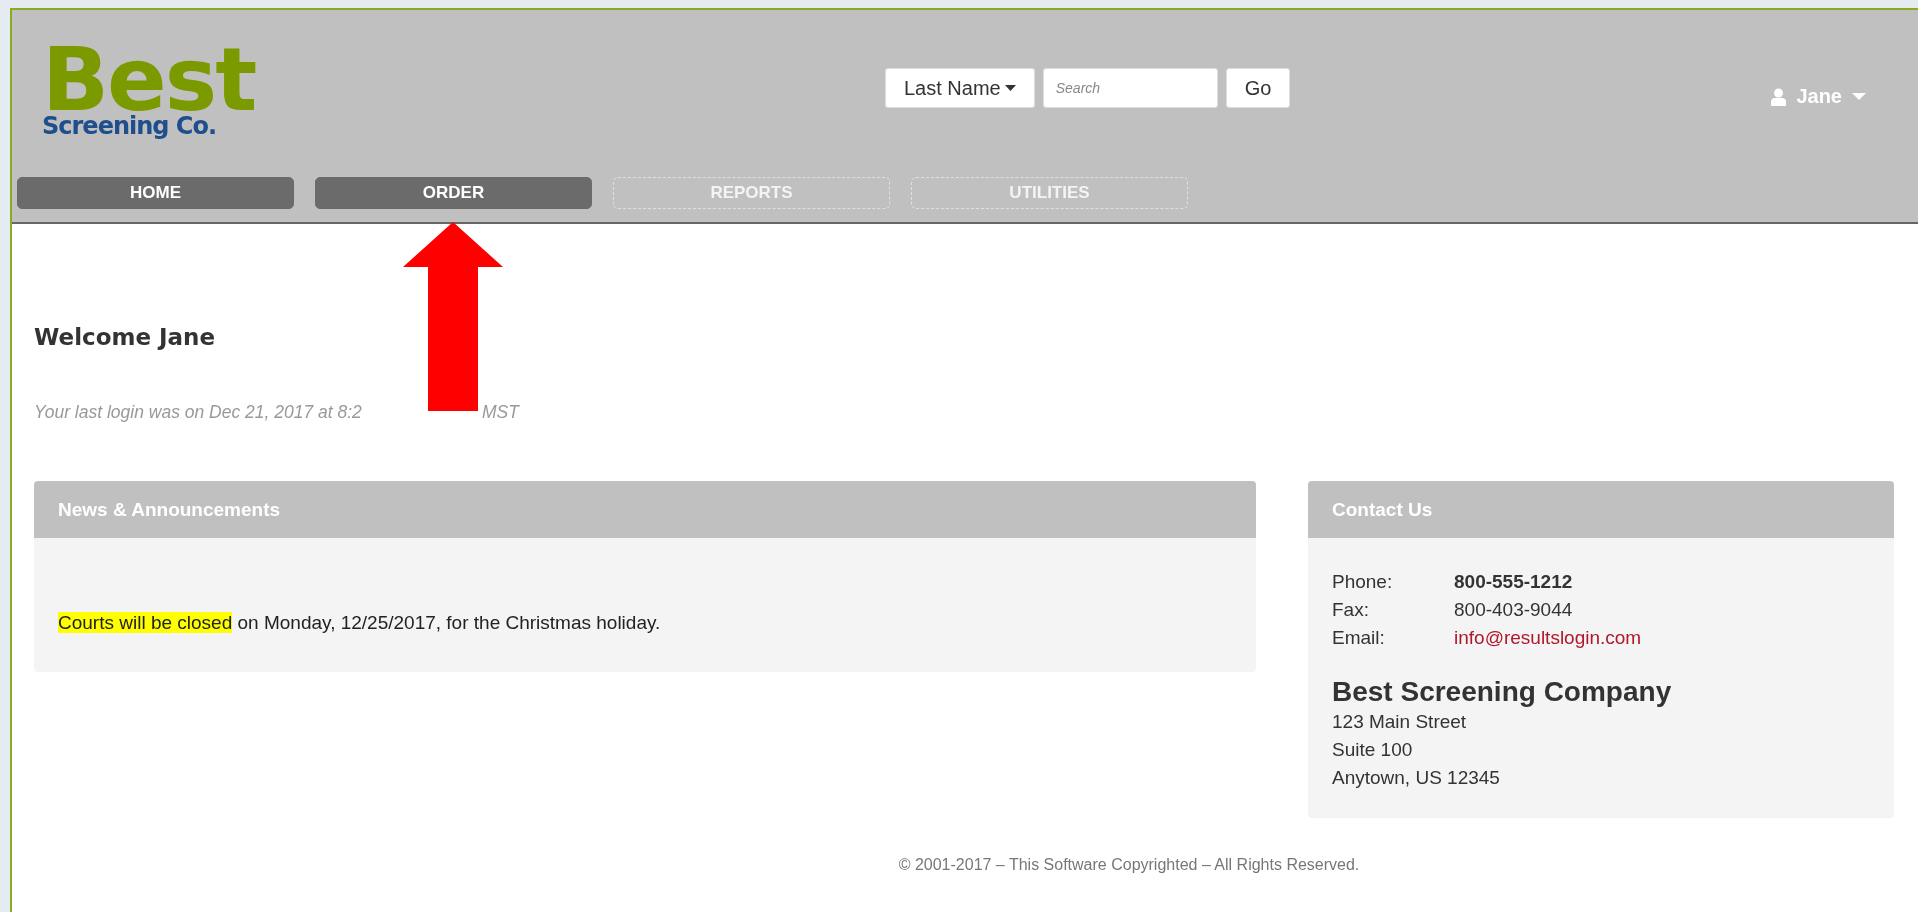  What do you see at coordinates (169, 509) in the screenshot?
I see `panel-title: News & Announcements` at bounding box center [169, 509].